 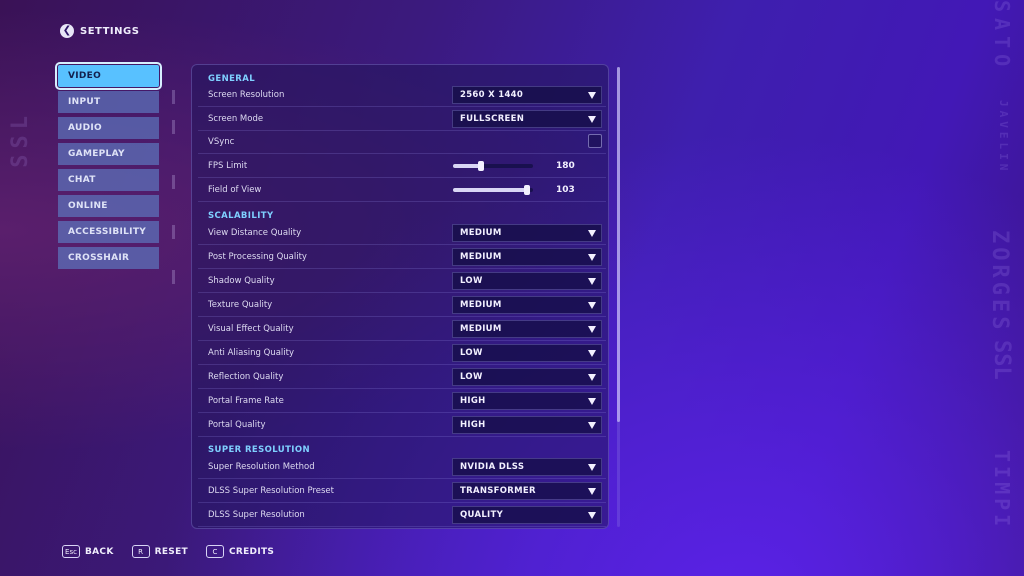 What do you see at coordinates (999, 282) in the screenshot?
I see `decor-right-low-text: ZORGES` at bounding box center [999, 282].